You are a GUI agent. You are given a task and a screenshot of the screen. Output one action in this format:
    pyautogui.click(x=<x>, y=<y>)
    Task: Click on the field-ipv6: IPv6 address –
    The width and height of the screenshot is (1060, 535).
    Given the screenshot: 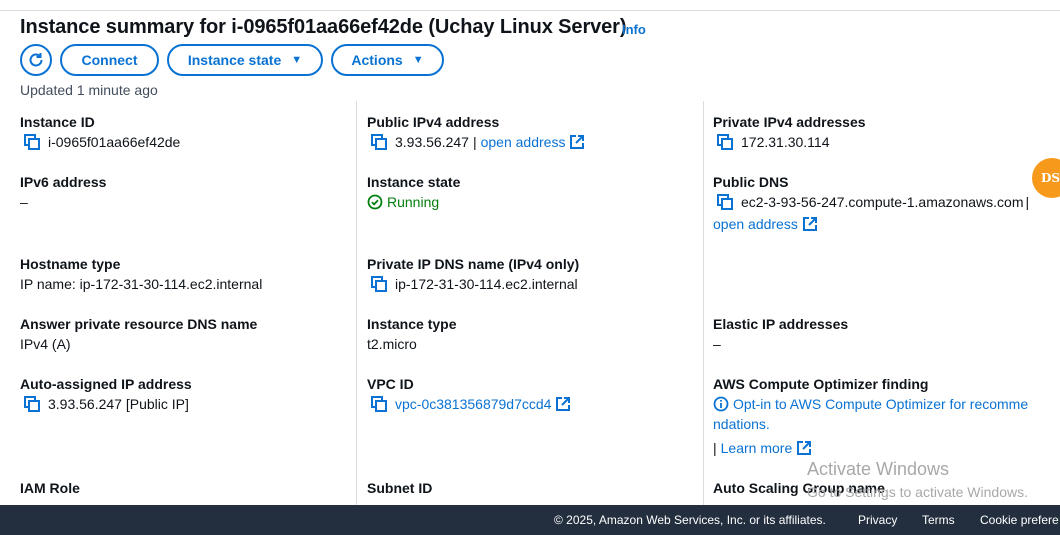 What is the action you would take?
    pyautogui.click(x=63, y=192)
    